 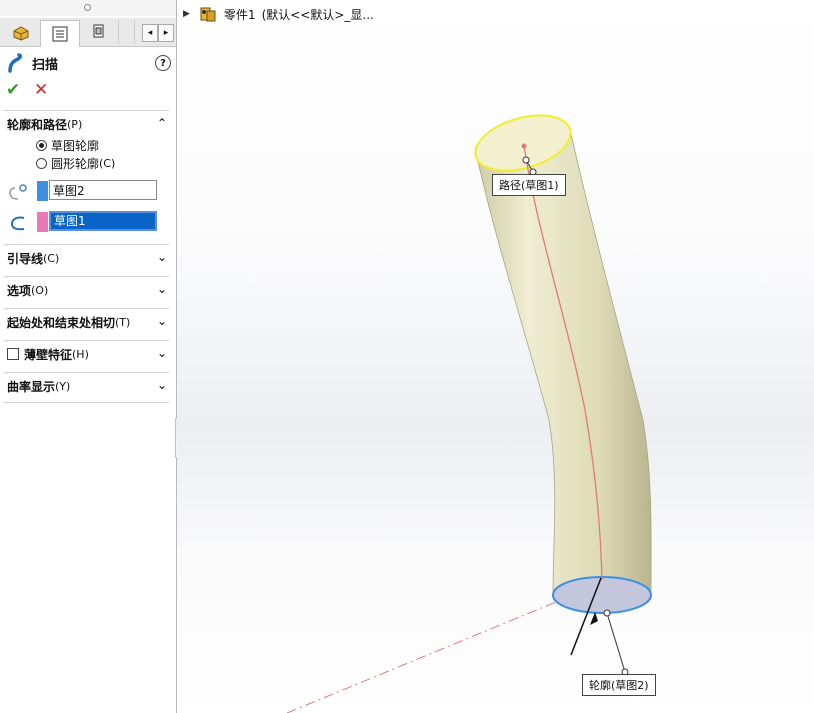 What do you see at coordinates (127, 32) in the screenshot?
I see `tab-more` at bounding box center [127, 32].